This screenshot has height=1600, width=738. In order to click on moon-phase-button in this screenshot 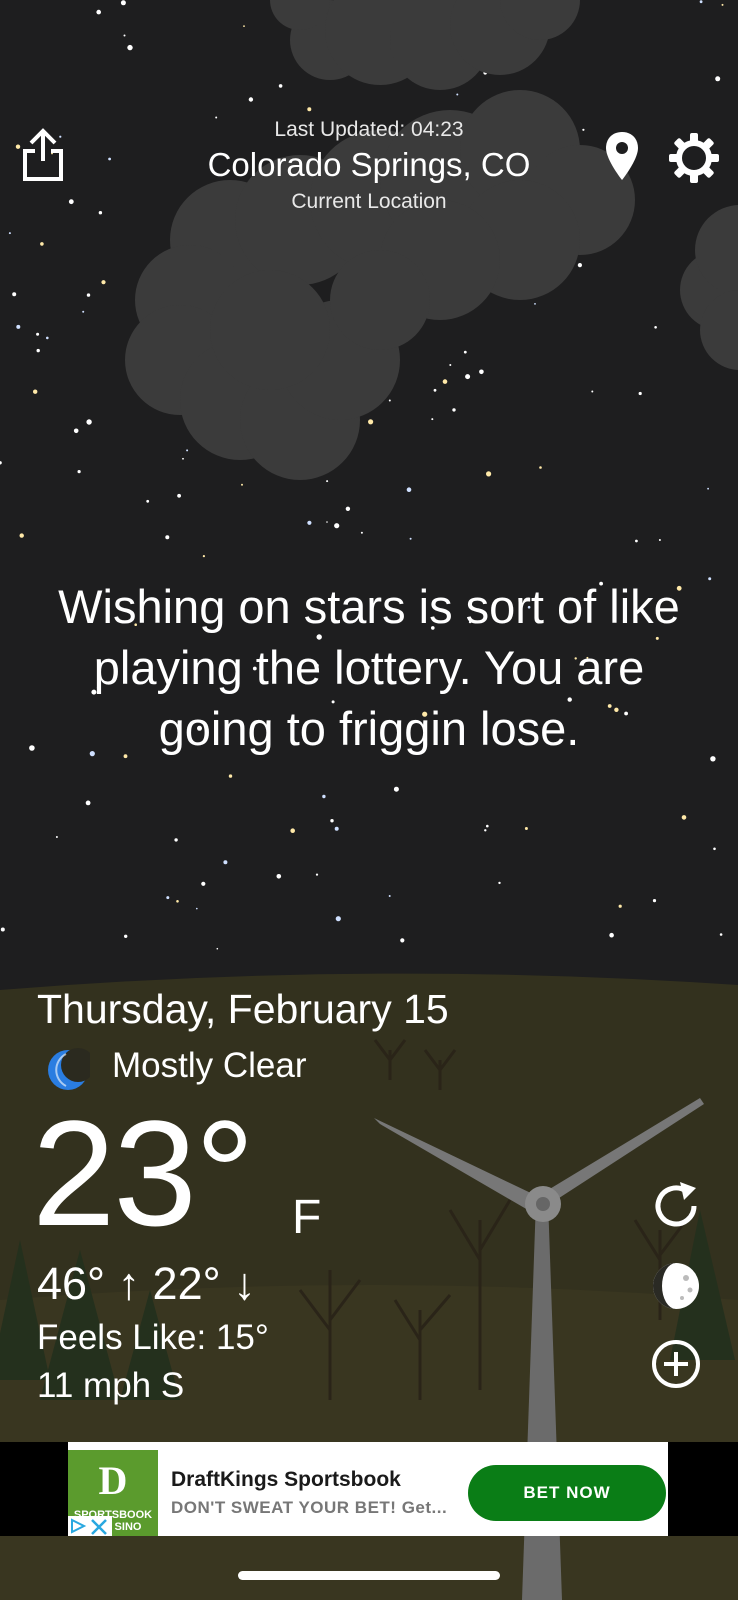, I will do `click(676, 1286)`.